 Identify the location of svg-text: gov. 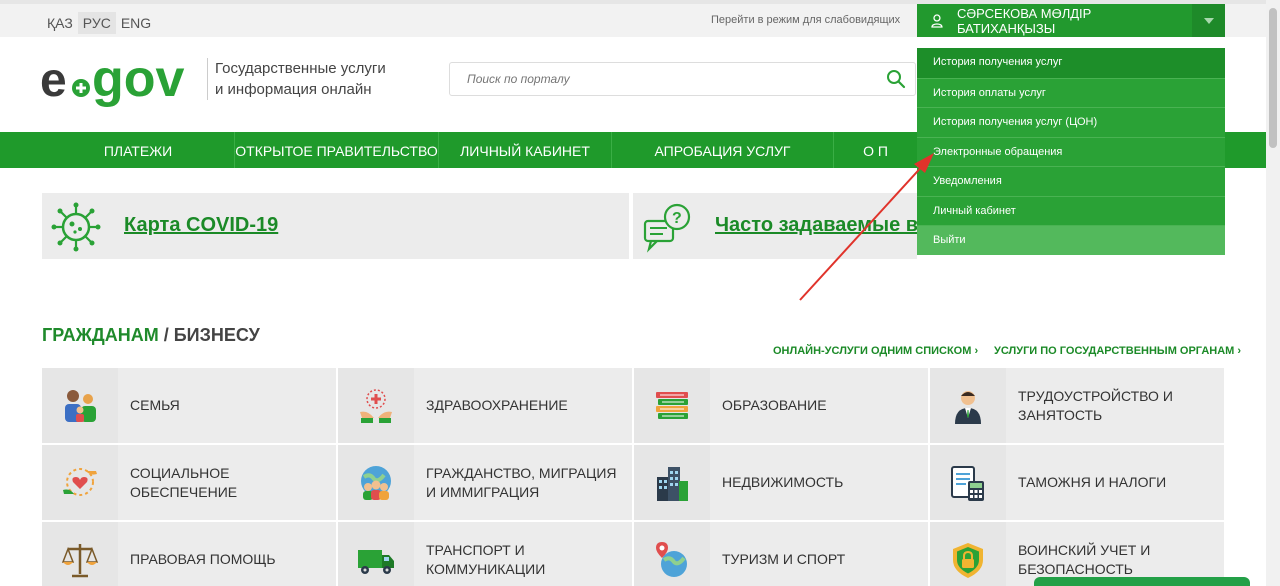
(138, 80).